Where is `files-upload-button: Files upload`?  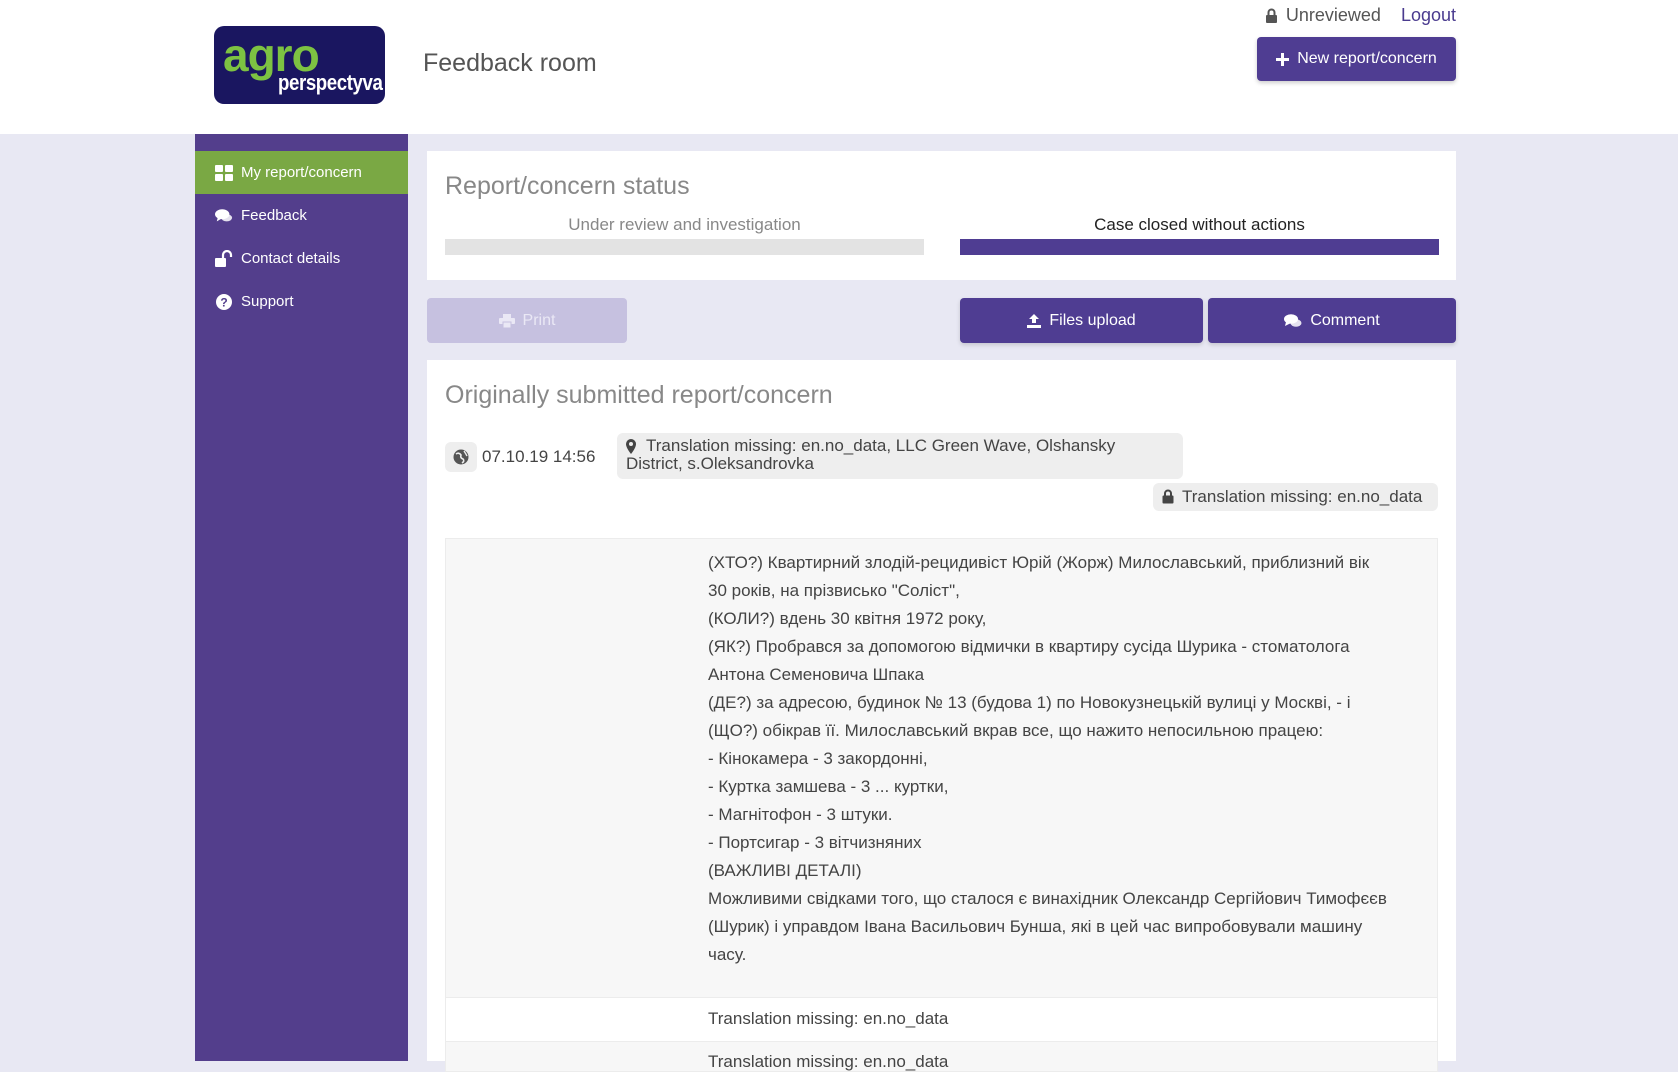 files-upload-button: Files upload is located at coordinates (1081, 320).